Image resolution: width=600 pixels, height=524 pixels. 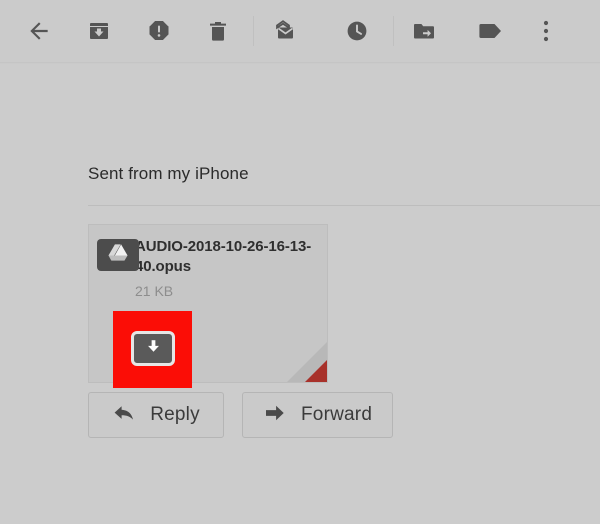 I want to click on back-arrow-icon, so click(x=39, y=31).